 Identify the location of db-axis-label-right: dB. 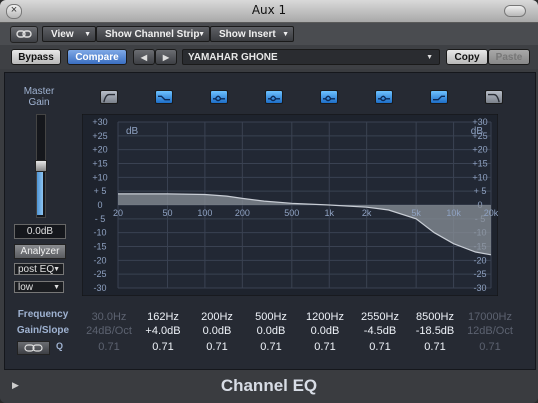
(477, 131).